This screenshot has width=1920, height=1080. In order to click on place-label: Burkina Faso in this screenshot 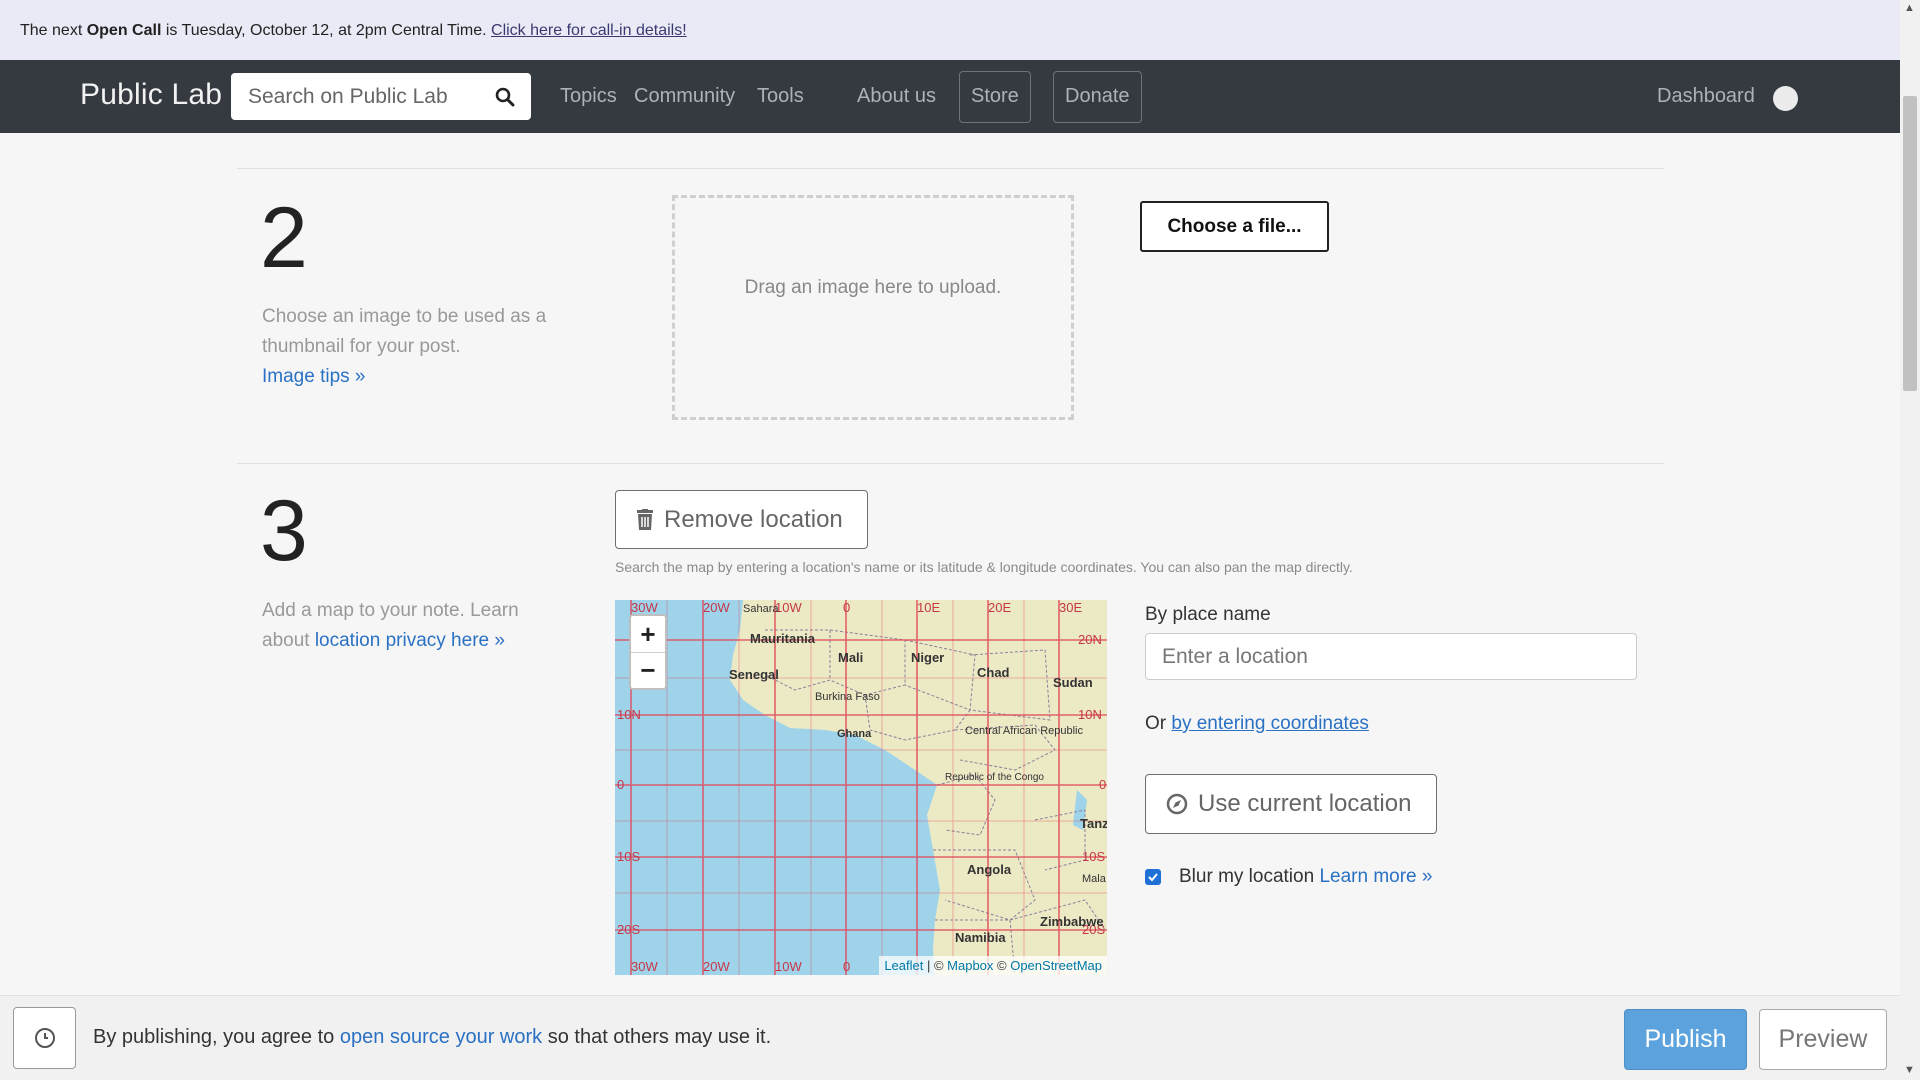, I will do `click(847, 697)`.